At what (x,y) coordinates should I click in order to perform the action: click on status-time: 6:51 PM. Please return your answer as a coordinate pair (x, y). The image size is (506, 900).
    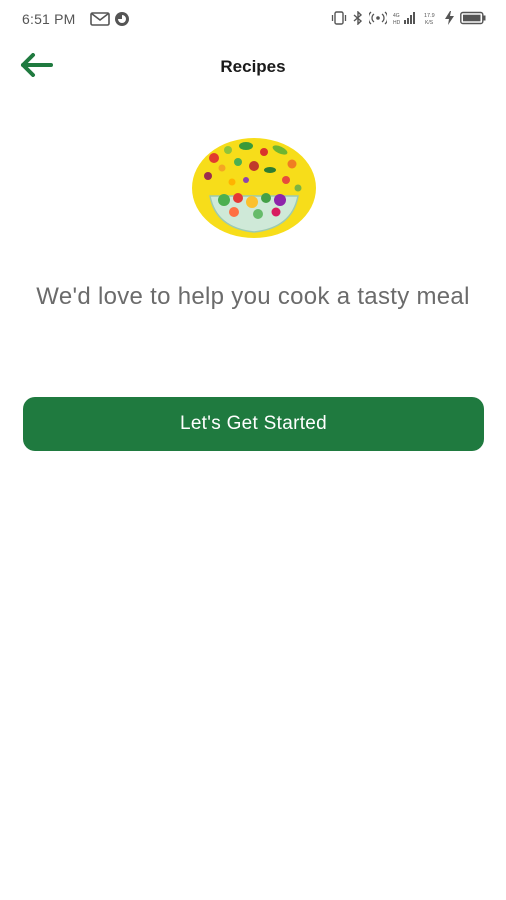
    Looking at the image, I should click on (49, 19).